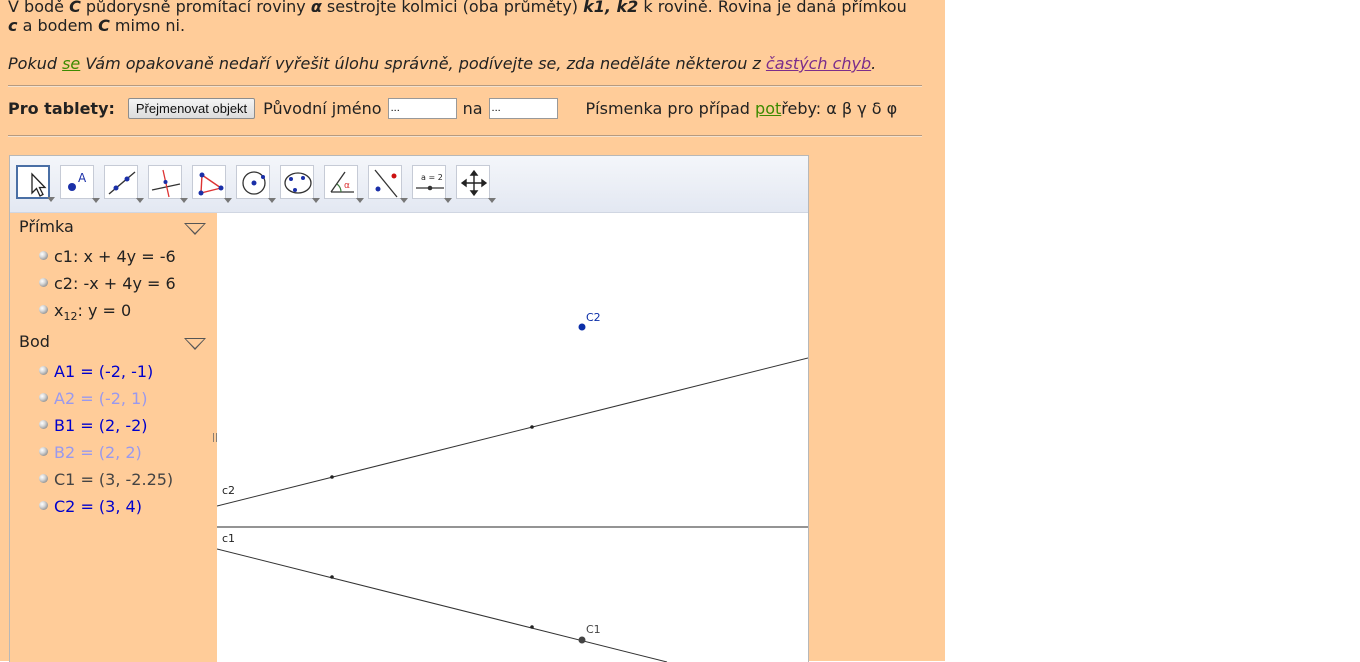  What do you see at coordinates (93, 426) in the screenshot?
I see `algebra-item-B1: B1 = (2, -2)` at bounding box center [93, 426].